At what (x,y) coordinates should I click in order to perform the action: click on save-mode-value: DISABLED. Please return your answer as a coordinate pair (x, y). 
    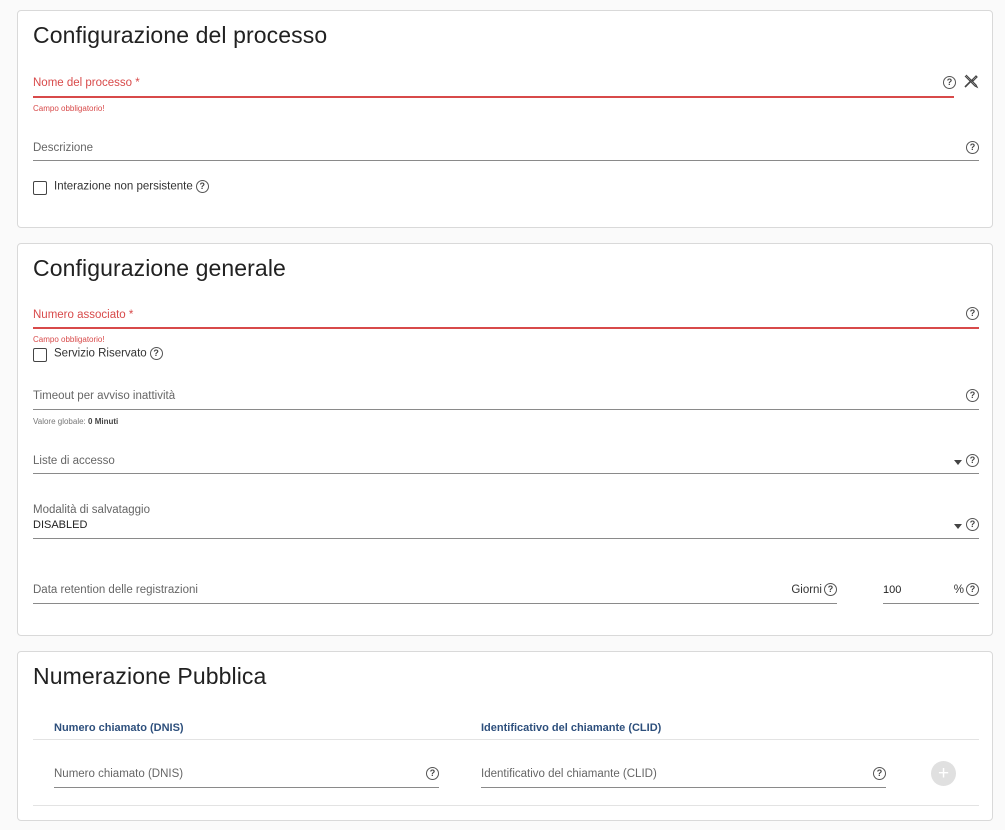
    Looking at the image, I should click on (60, 525).